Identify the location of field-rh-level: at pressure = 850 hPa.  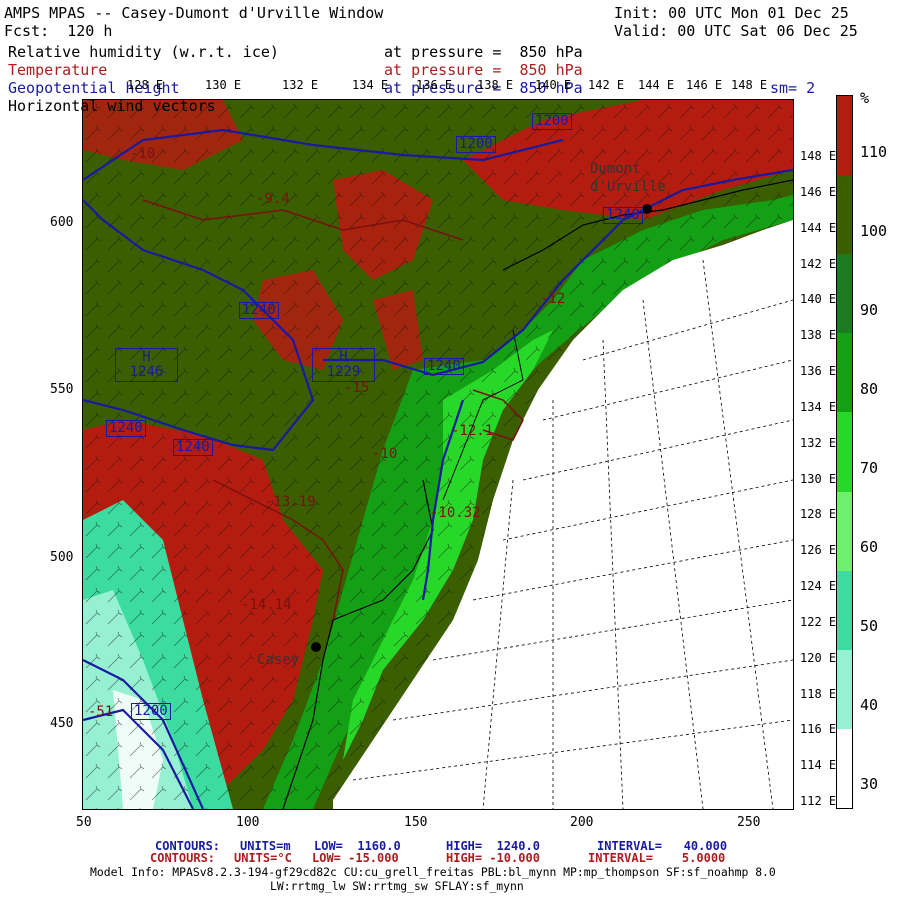
(483, 52).